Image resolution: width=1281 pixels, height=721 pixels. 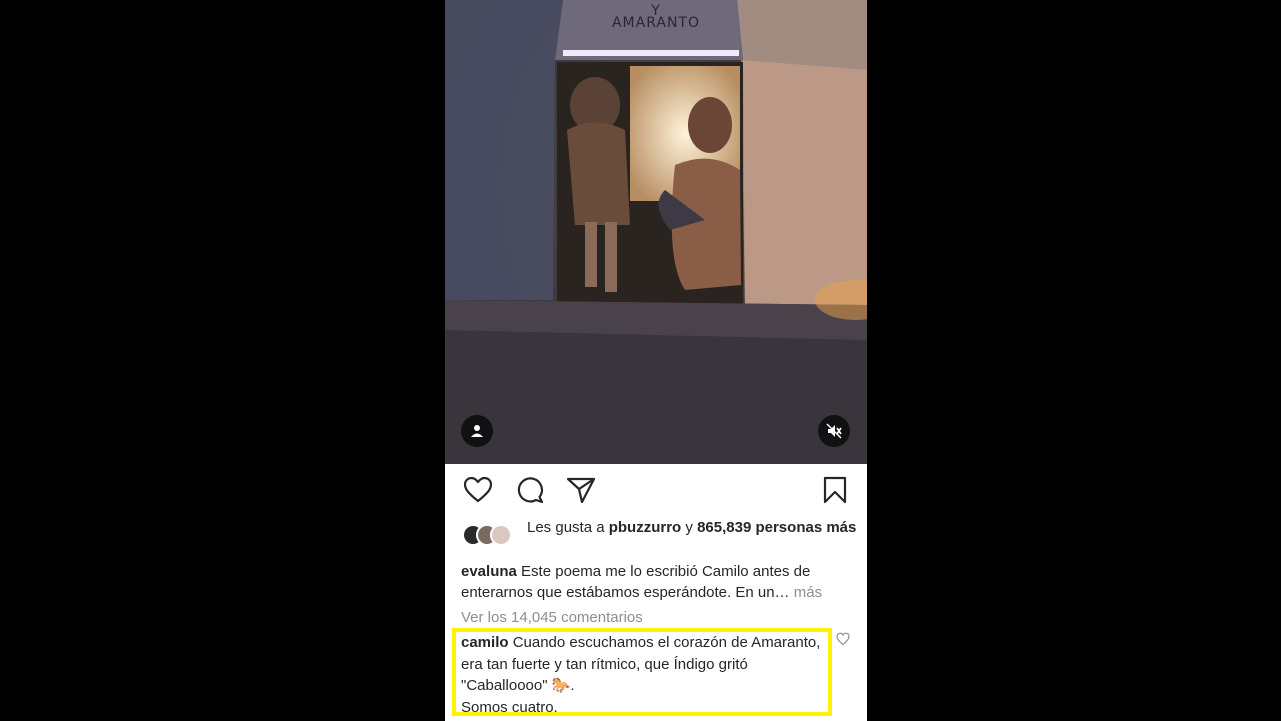 What do you see at coordinates (806, 592) in the screenshot?
I see `caption-more-link: más` at bounding box center [806, 592].